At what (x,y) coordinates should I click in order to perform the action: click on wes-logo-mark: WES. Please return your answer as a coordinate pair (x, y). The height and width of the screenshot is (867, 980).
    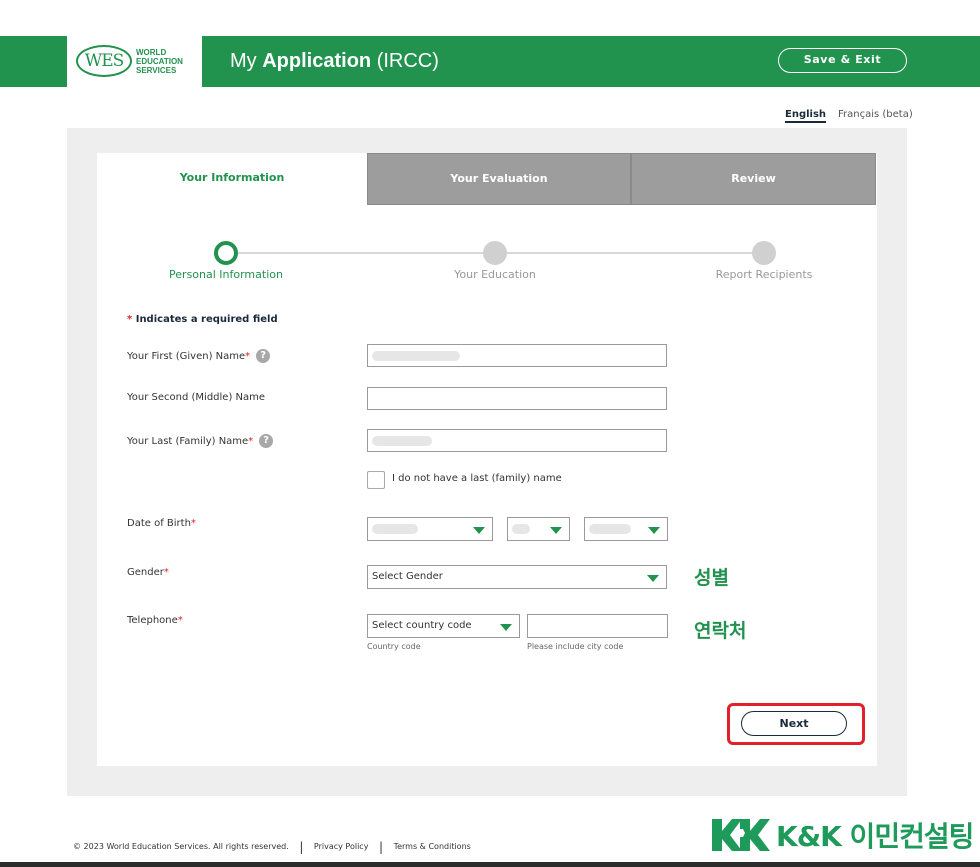
    Looking at the image, I should click on (104, 61).